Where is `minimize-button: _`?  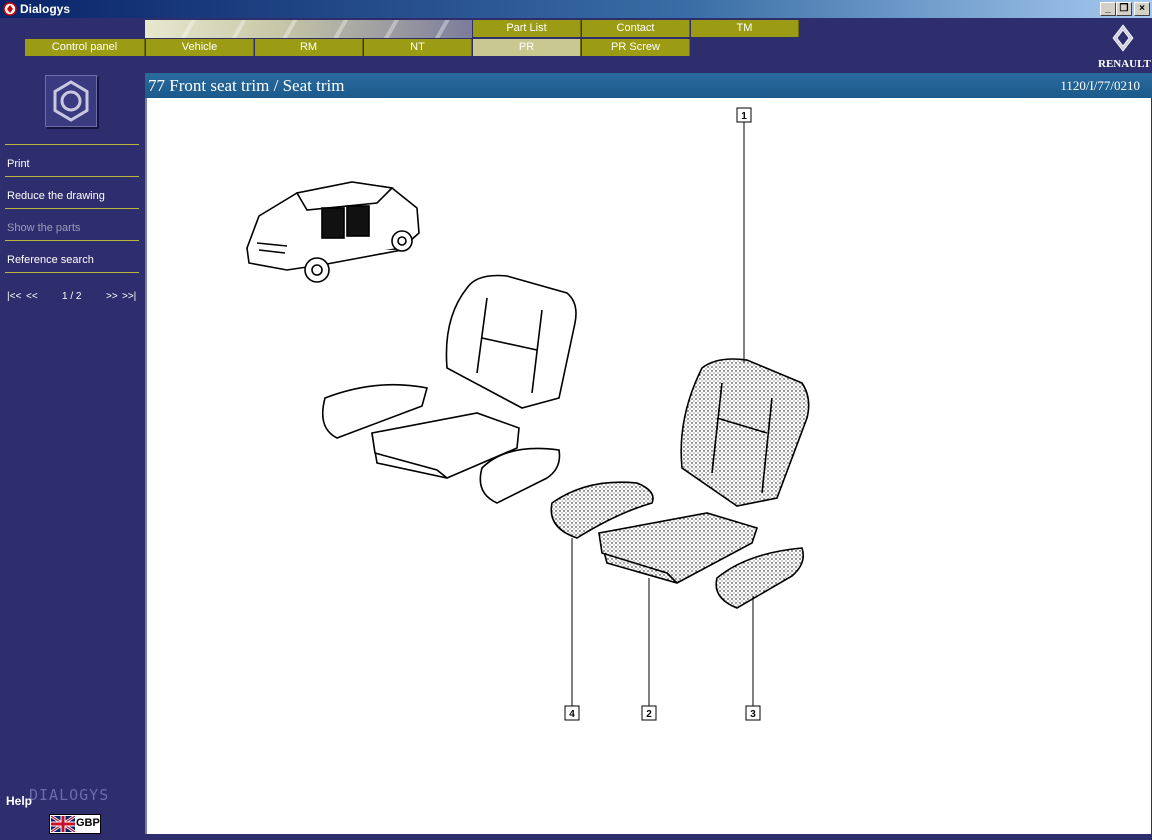
minimize-button: _ is located at coordinates (1108, 9).